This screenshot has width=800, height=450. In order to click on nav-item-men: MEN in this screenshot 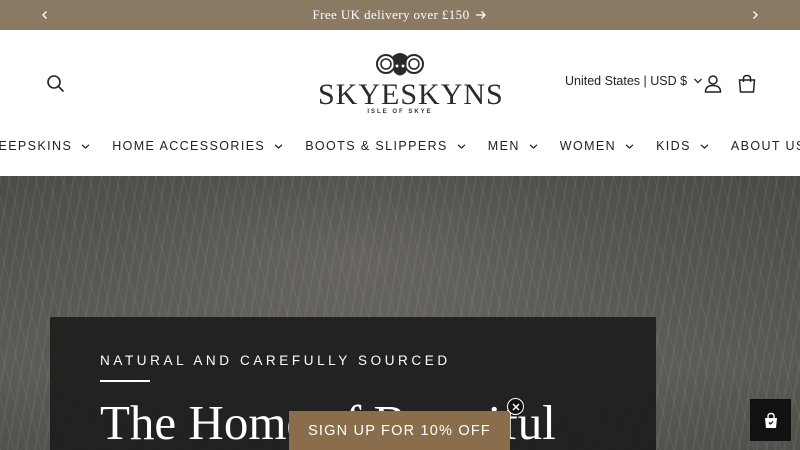, I will do `click(513, 146)`.